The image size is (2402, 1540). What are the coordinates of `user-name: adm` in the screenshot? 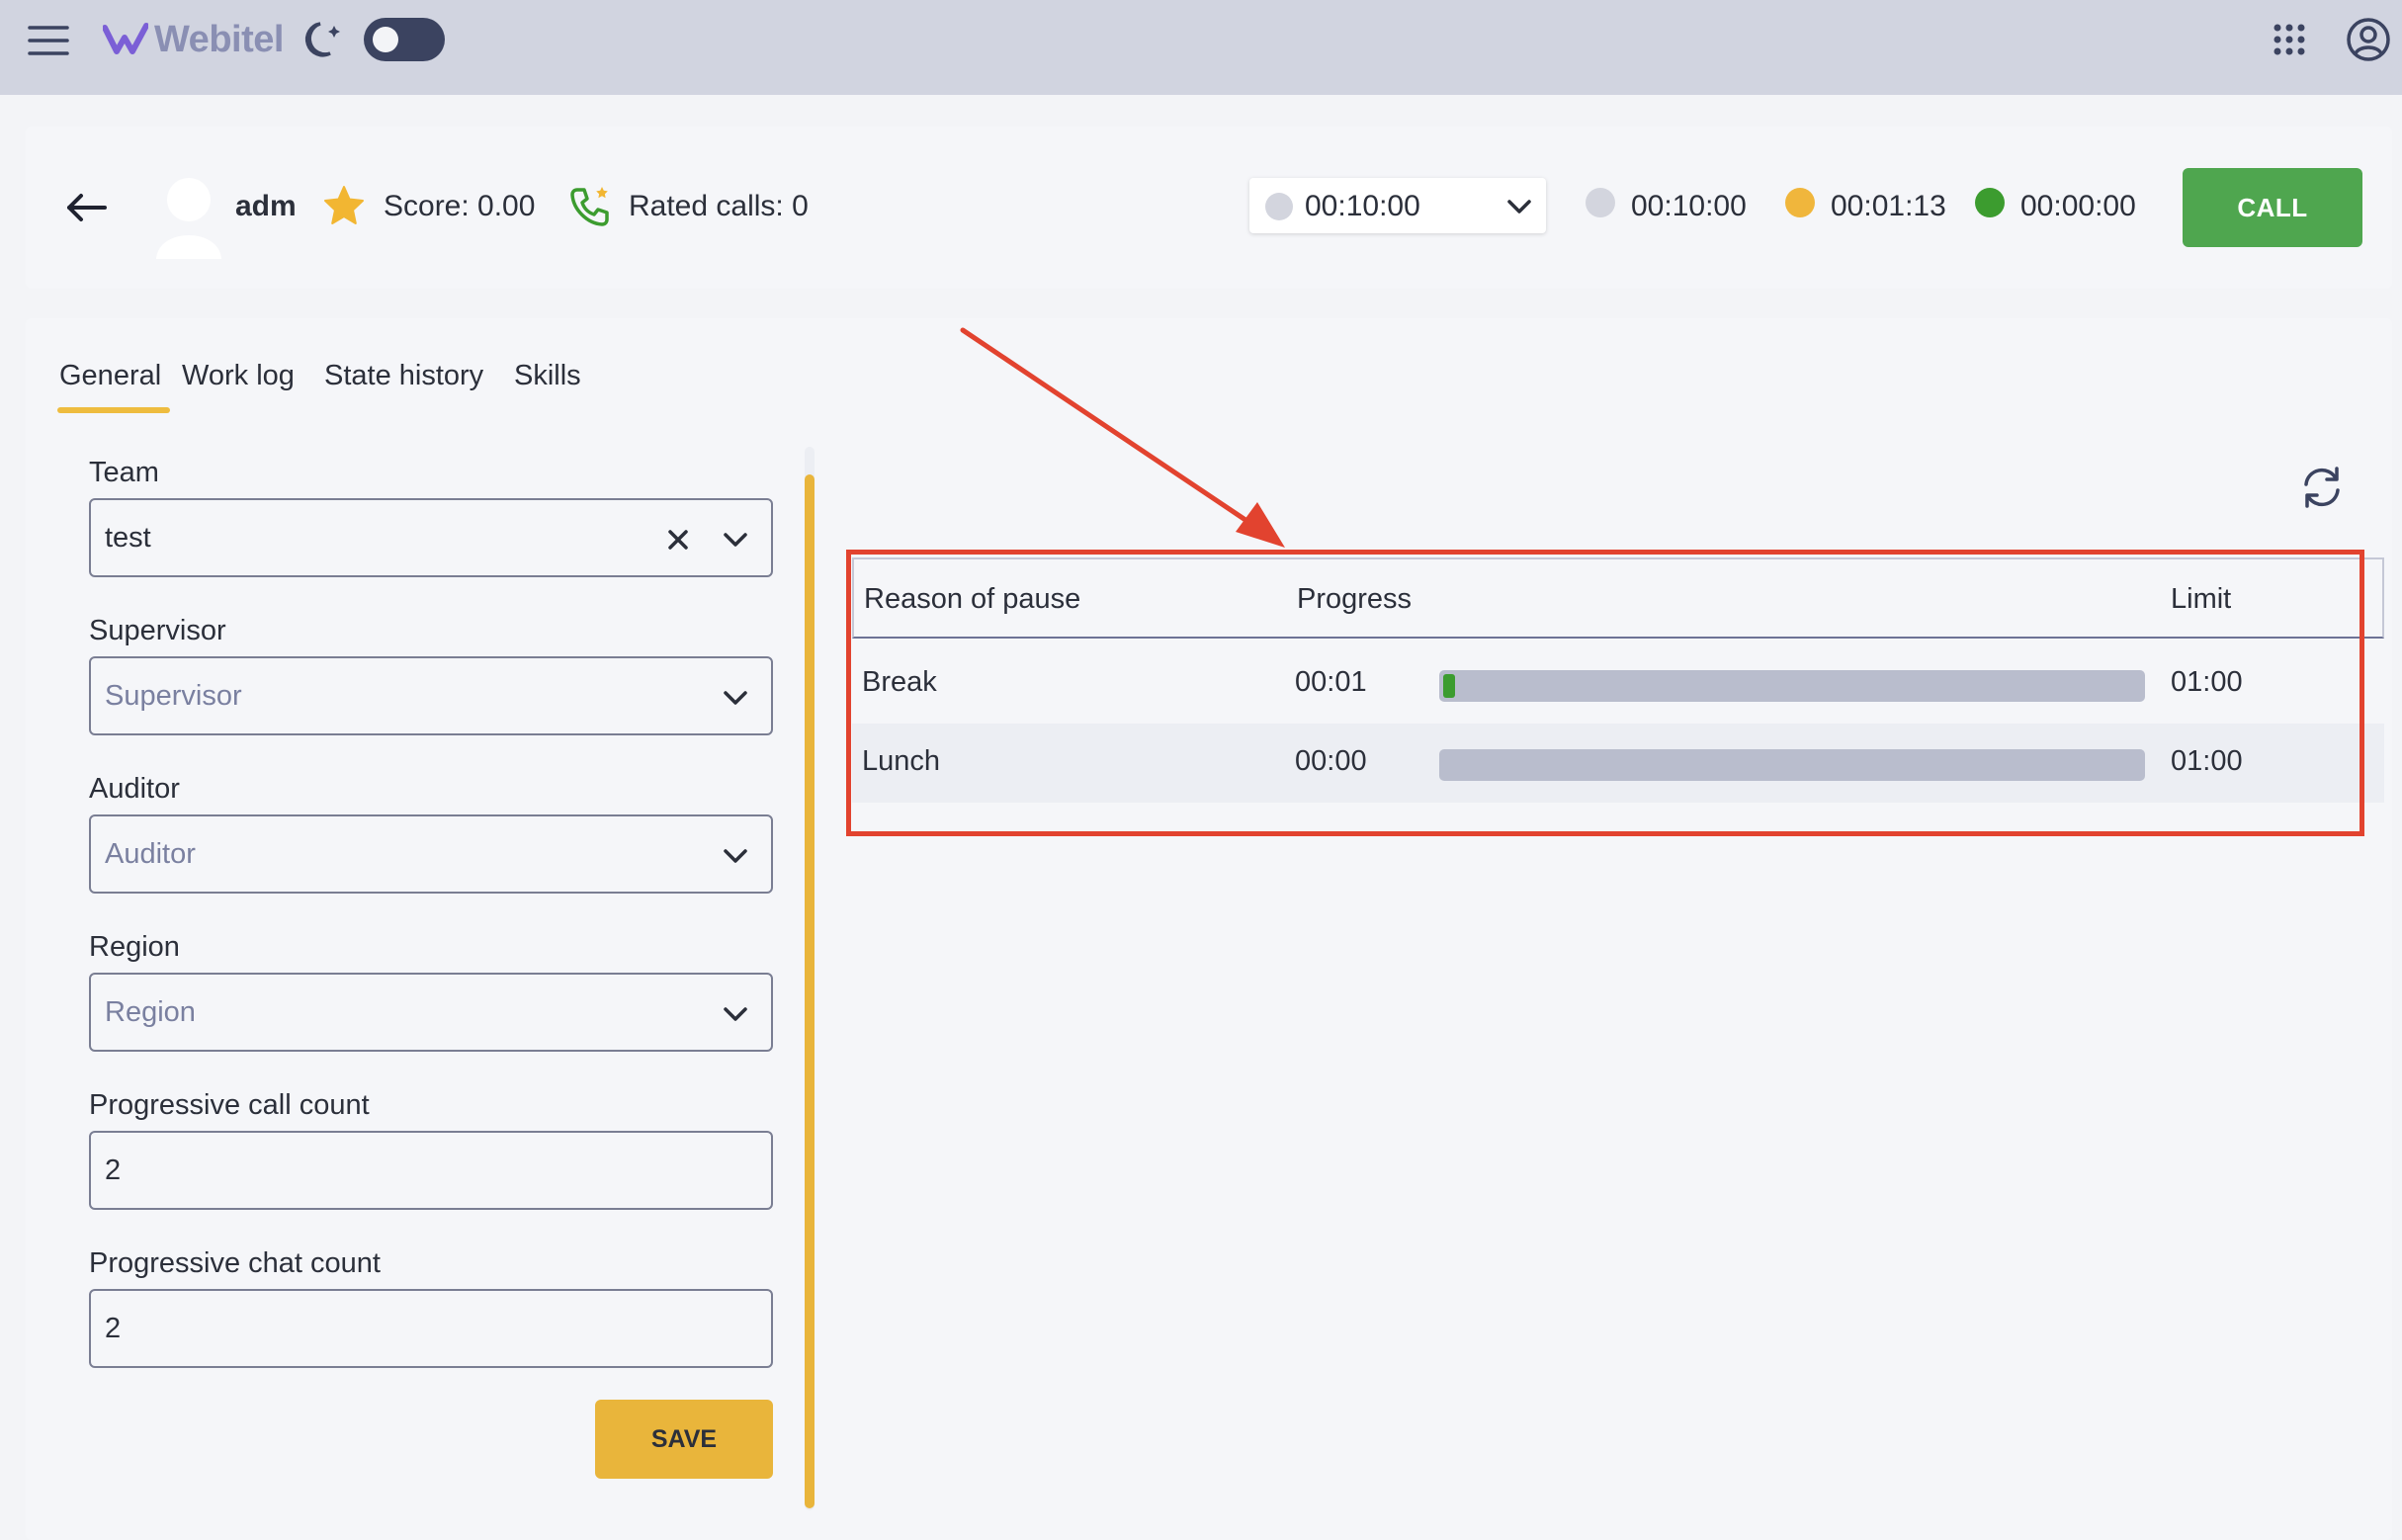 It's located at (266, 206).